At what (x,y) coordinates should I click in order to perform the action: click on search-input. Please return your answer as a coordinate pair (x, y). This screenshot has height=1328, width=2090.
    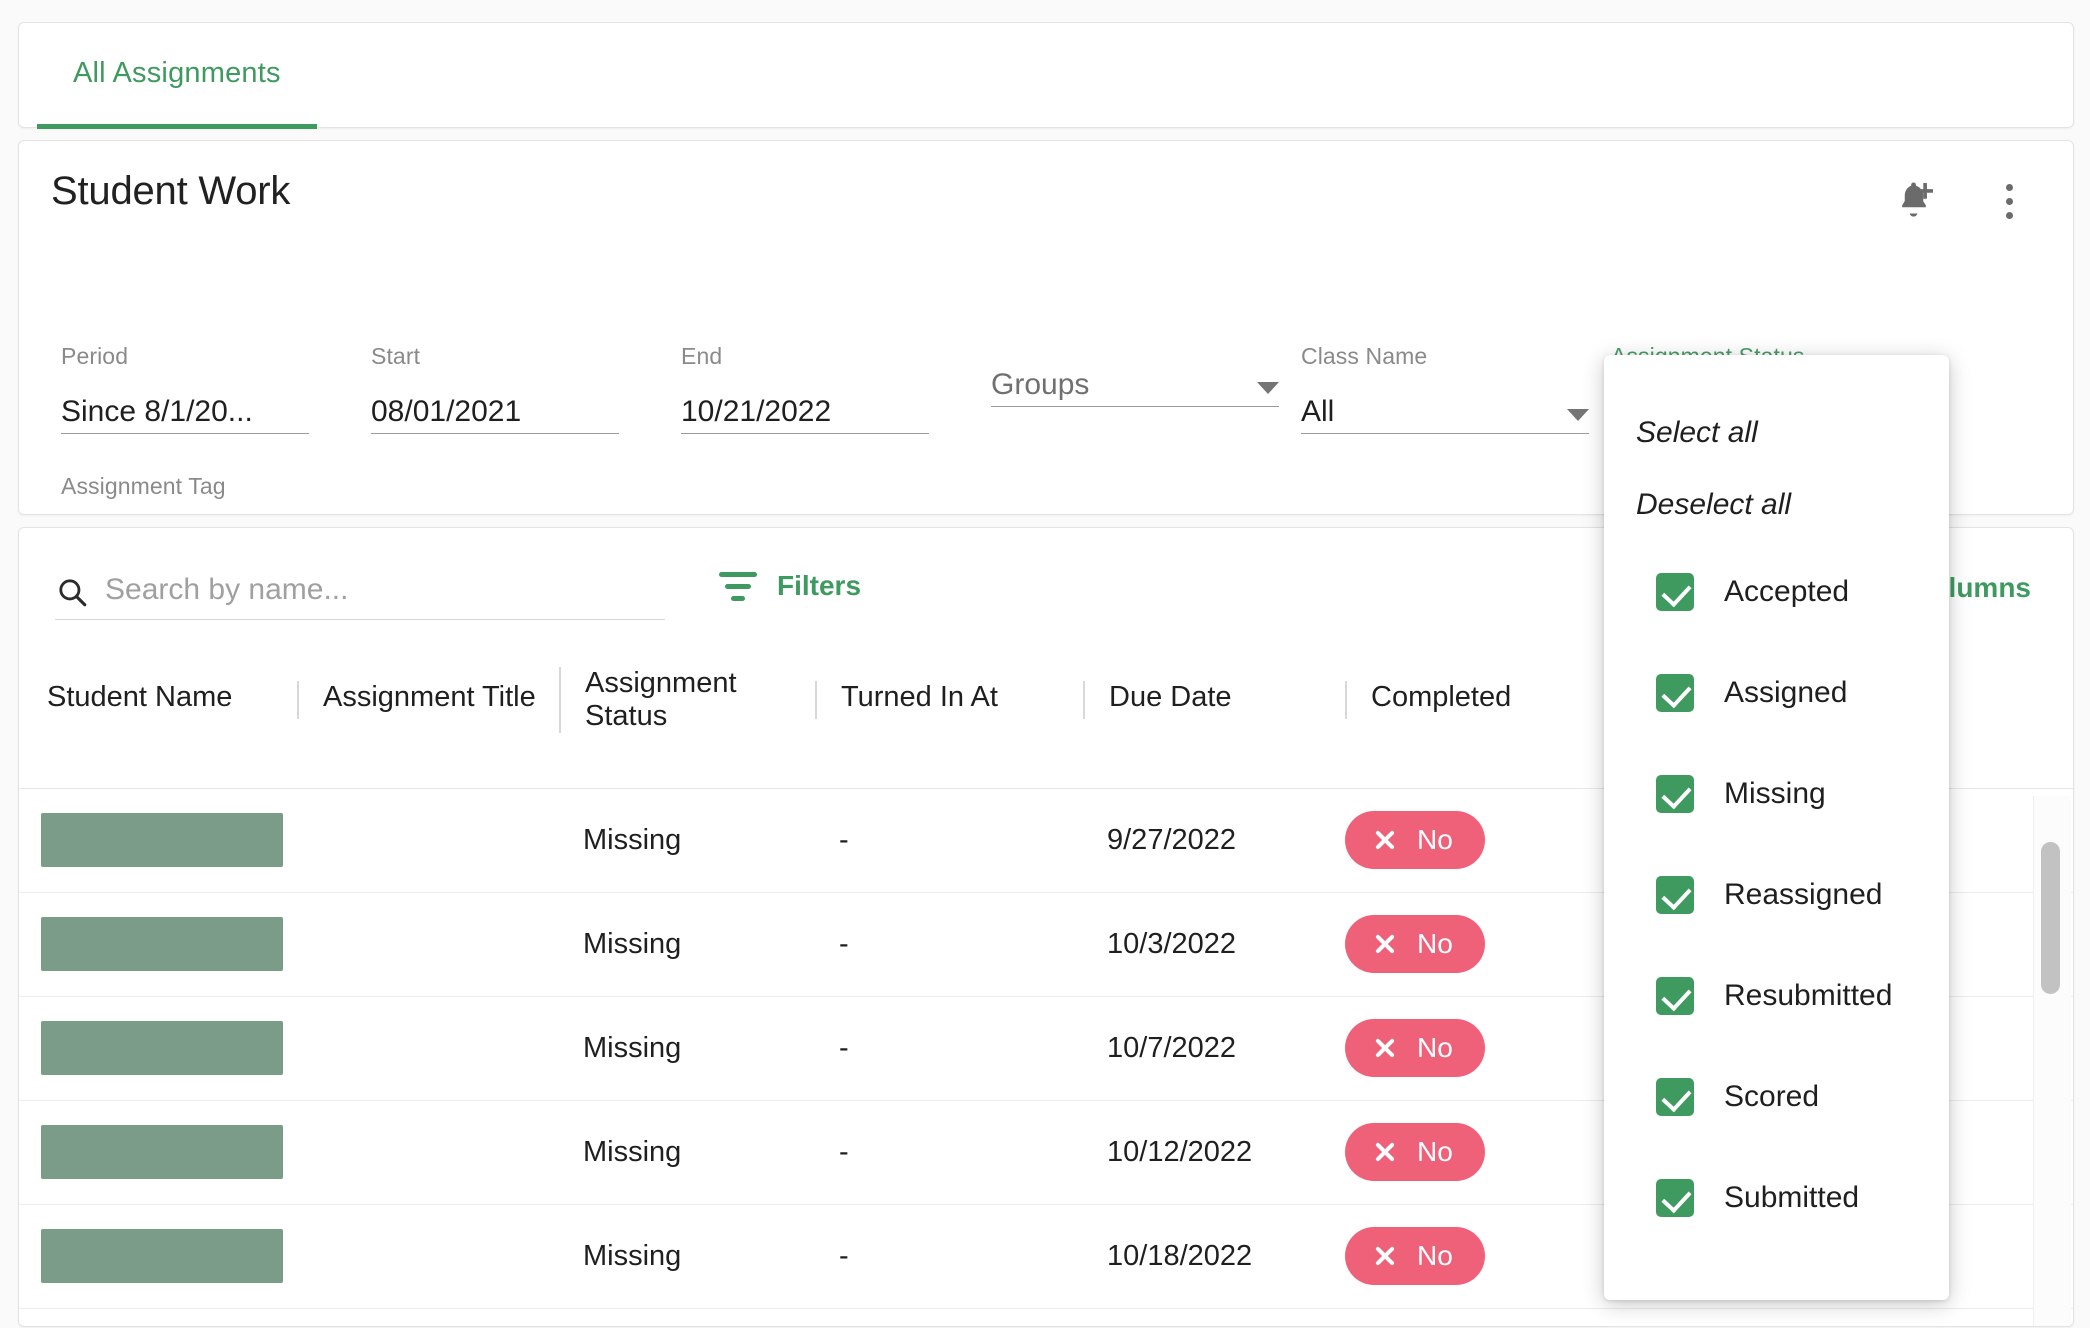
    Looking at the image, I should click on (385, 591).